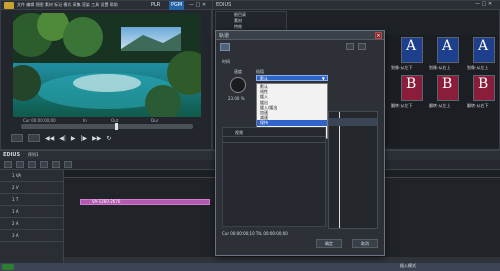  Describe the element at coordinates (12, 155) in the screenshot. I see `project-name: EDIUS` at that location.